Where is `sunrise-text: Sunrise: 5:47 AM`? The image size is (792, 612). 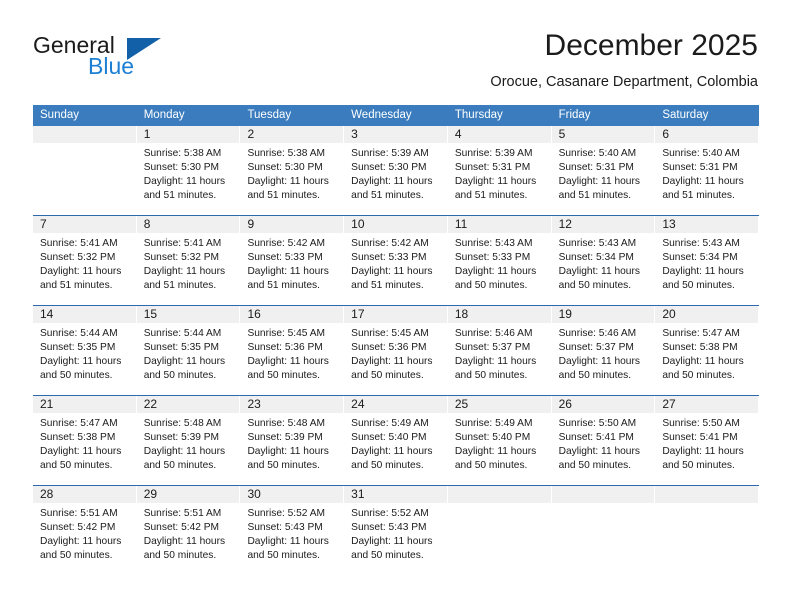
sunrise-text: Sunrise: 5:47 AM is located at coordinates (701, 333).